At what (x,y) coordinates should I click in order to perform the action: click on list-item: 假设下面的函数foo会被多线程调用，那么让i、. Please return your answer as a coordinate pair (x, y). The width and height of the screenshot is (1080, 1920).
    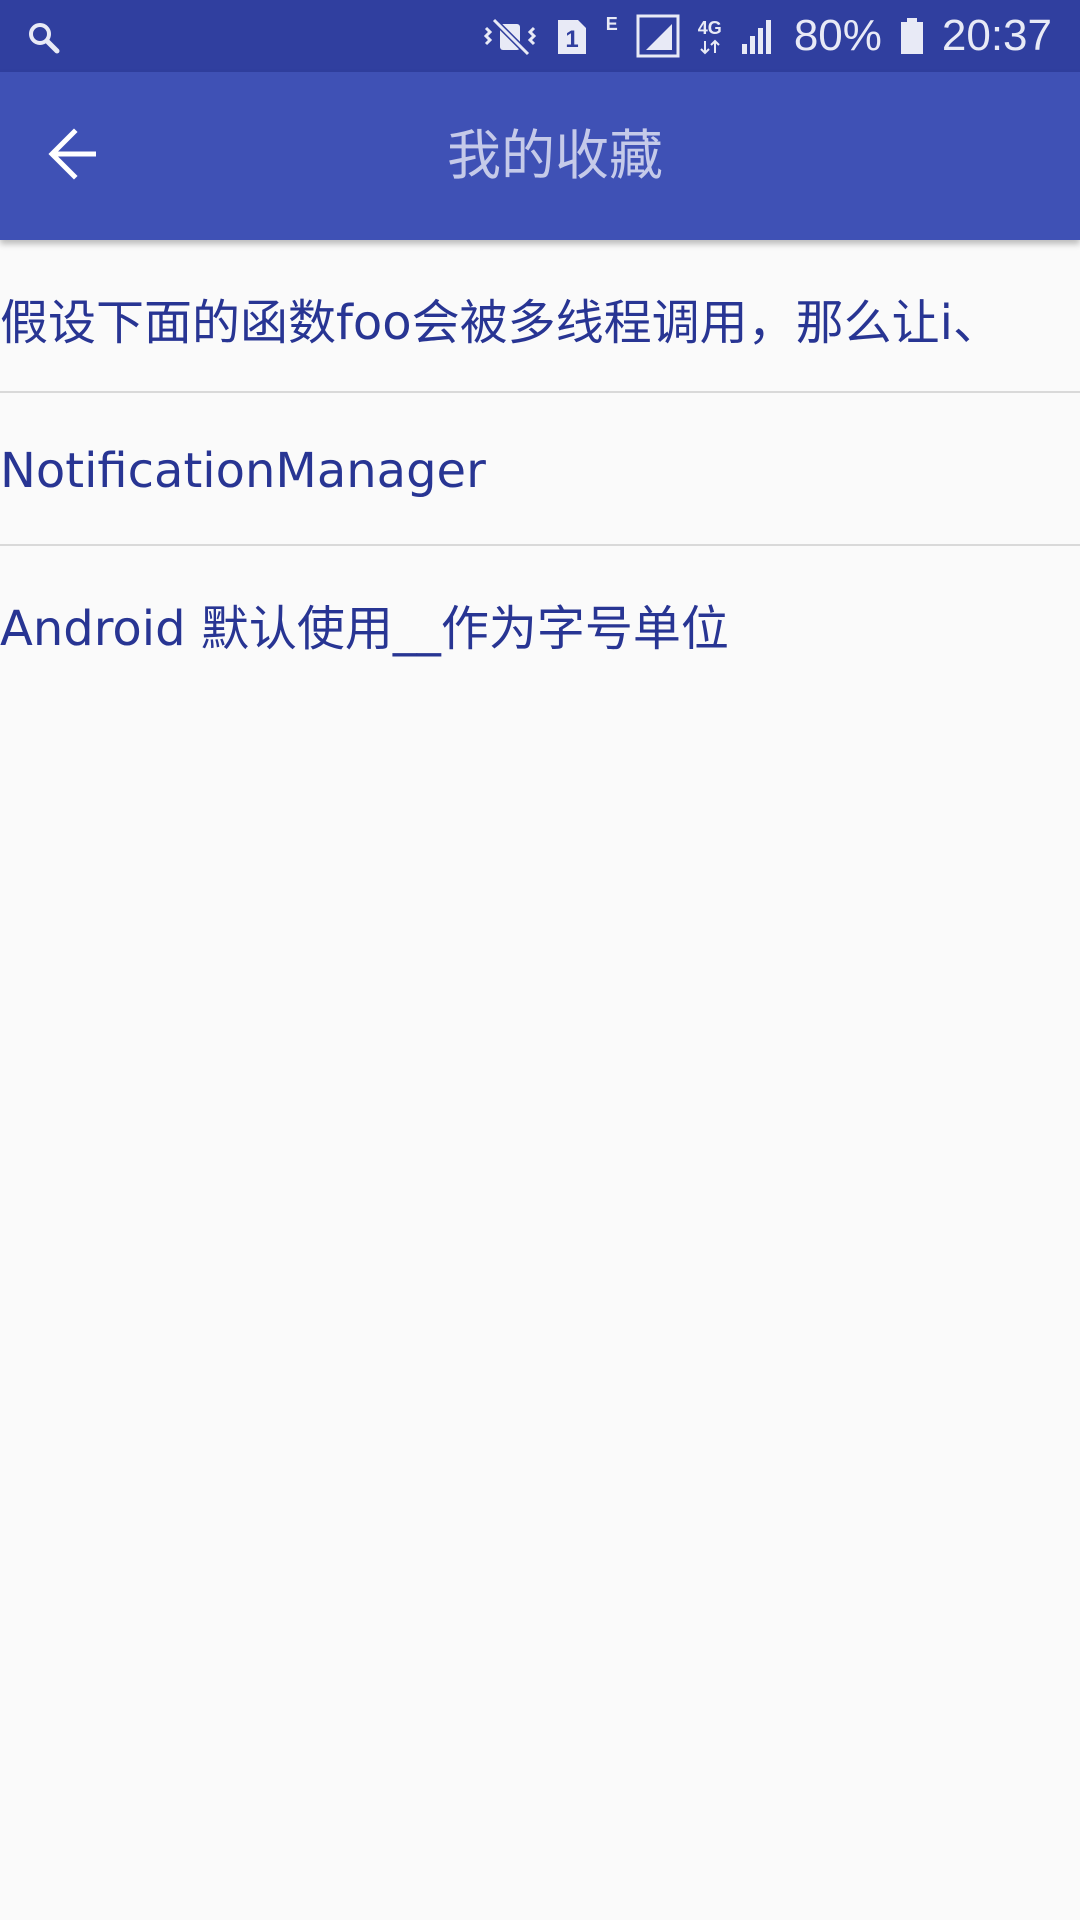
    Looking at the image, I should click on (540, 316).